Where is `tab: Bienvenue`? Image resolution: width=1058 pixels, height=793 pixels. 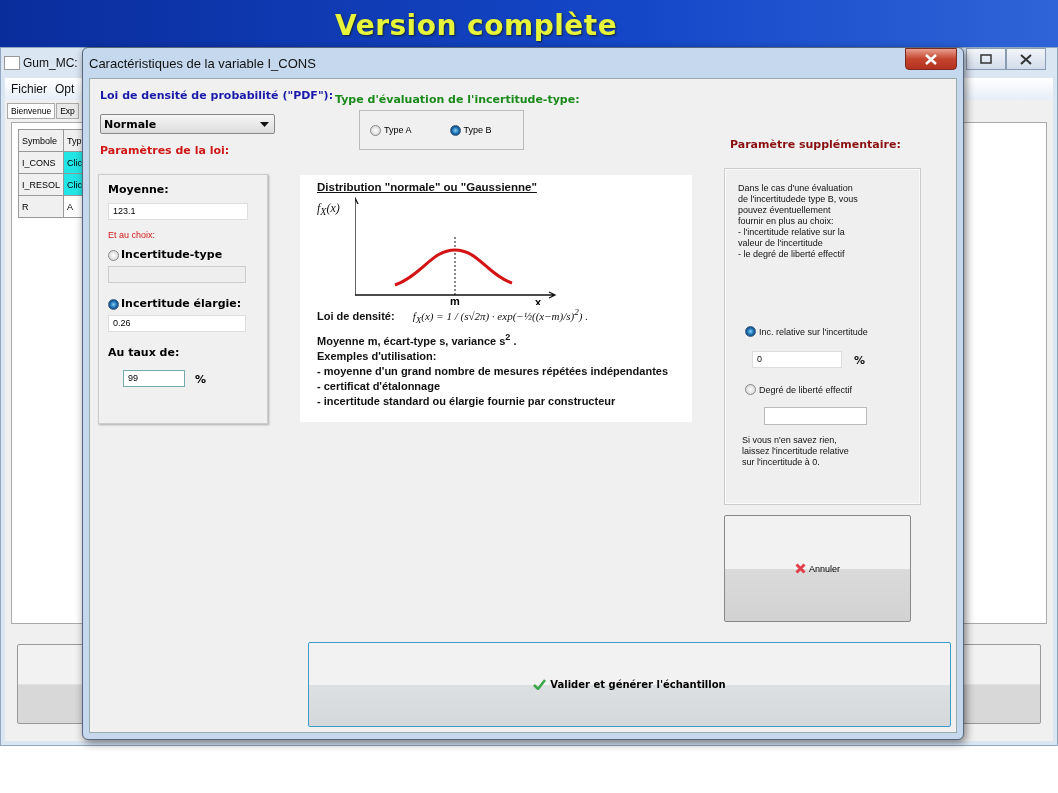
tab: Bienvenue is located at coordinates (31, 111).